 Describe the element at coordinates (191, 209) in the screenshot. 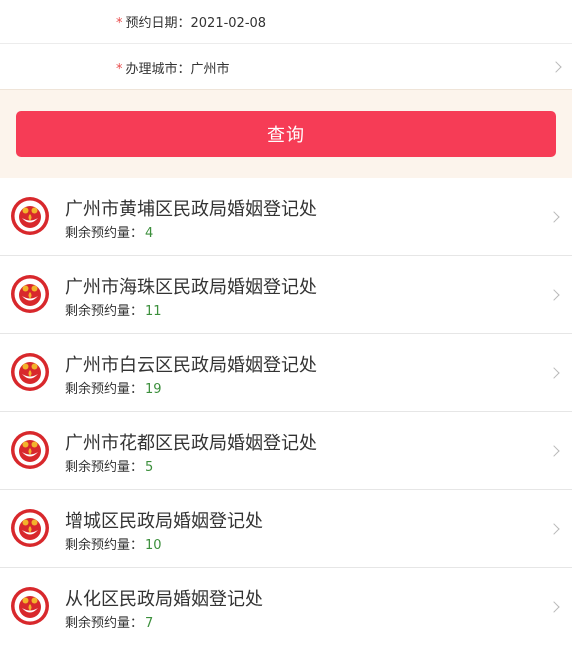

I see `office-name: 广州市黄埔区民政局婚姻登记处` at that location.